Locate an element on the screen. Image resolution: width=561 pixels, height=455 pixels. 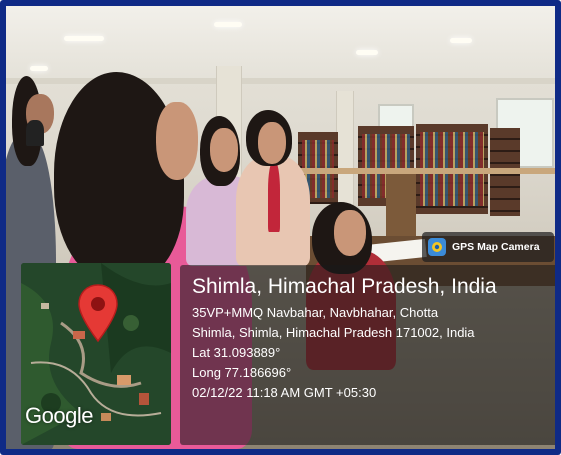
window is located at coordinates (396, 116).